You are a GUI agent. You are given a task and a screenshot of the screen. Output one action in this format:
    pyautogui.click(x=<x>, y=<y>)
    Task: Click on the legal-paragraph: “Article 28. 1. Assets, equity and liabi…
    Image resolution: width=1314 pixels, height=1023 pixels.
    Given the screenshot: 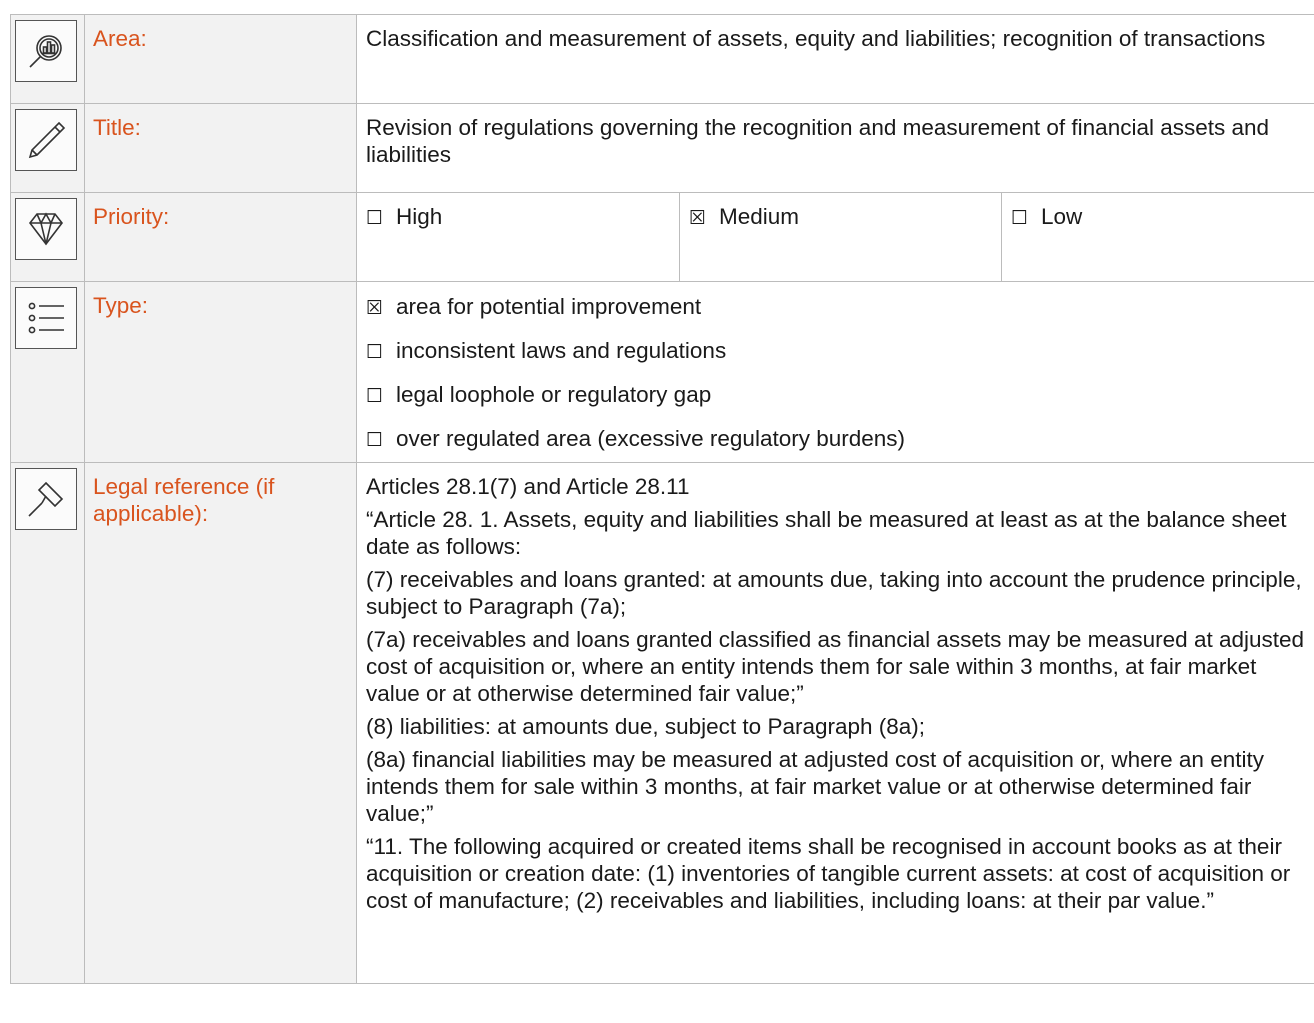 What is the action you would take?
    pyautogui.click(x=826, y=533)
    